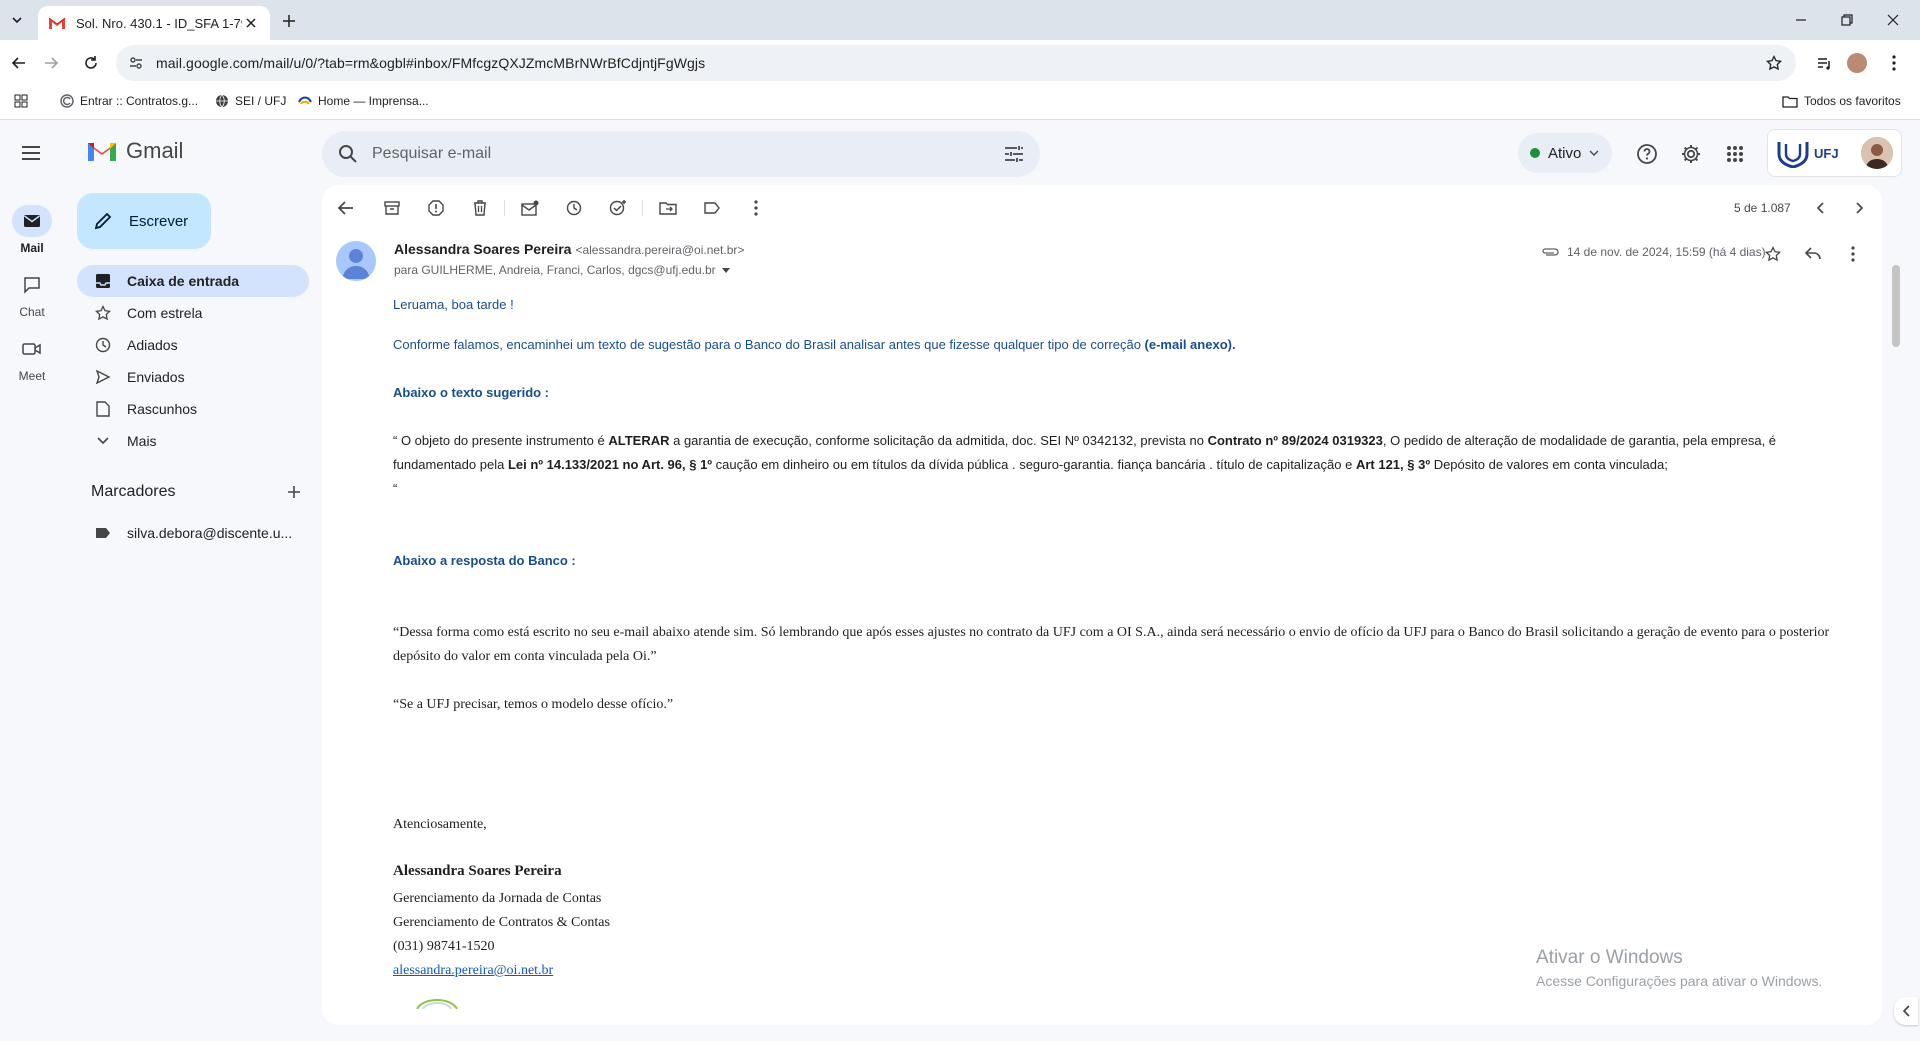 The height and width of the screenshot is (1041, 1920). Describe the element at coordinates (289, 21) in the screenshot. I see `new-tab-plus-icon` at that location.